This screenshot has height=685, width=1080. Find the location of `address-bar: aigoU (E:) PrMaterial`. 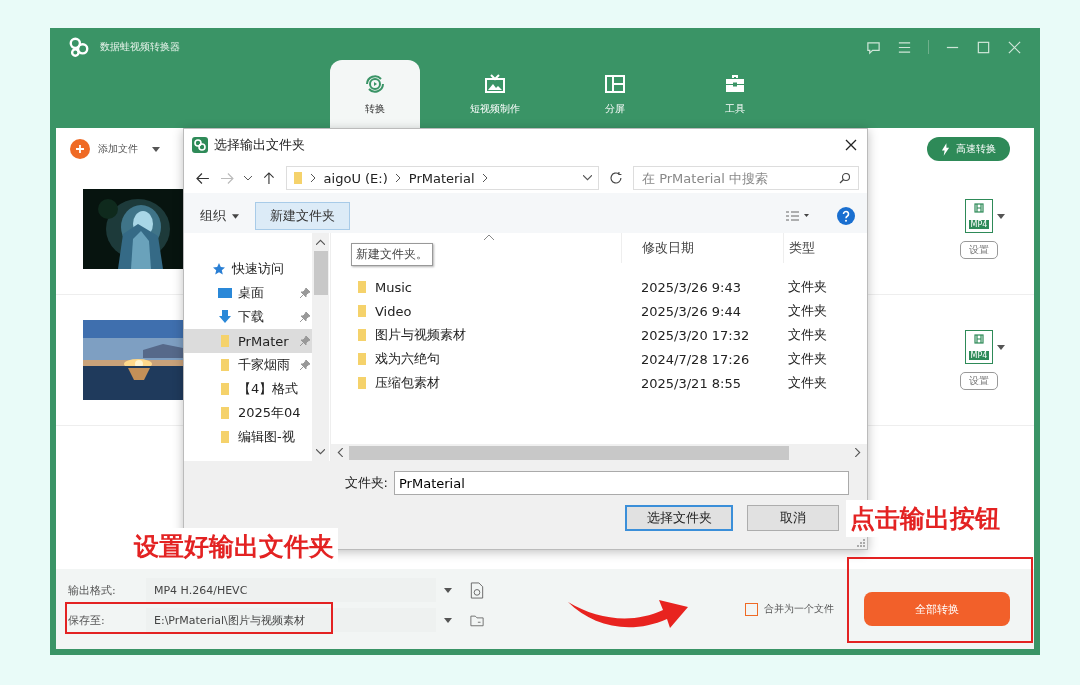

address-bar: aigoU (E:) PrMaterial is located at coordinates (442, 178).